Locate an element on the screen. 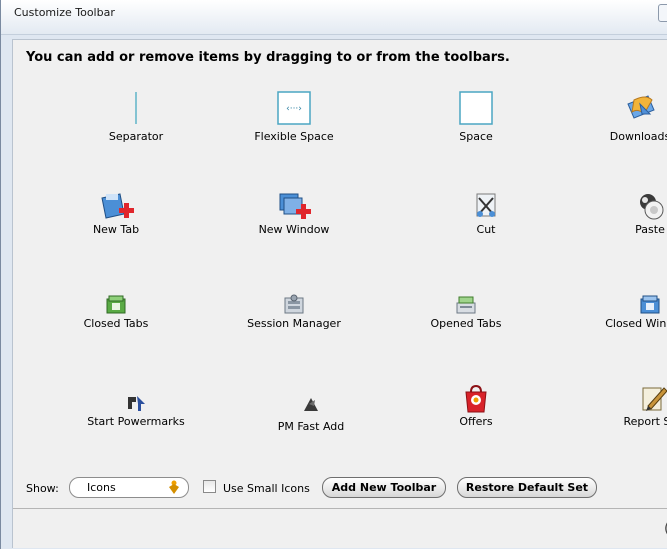  palette-item-pm-fast-add: PM Fast Add is located at coordinates (311, 413).